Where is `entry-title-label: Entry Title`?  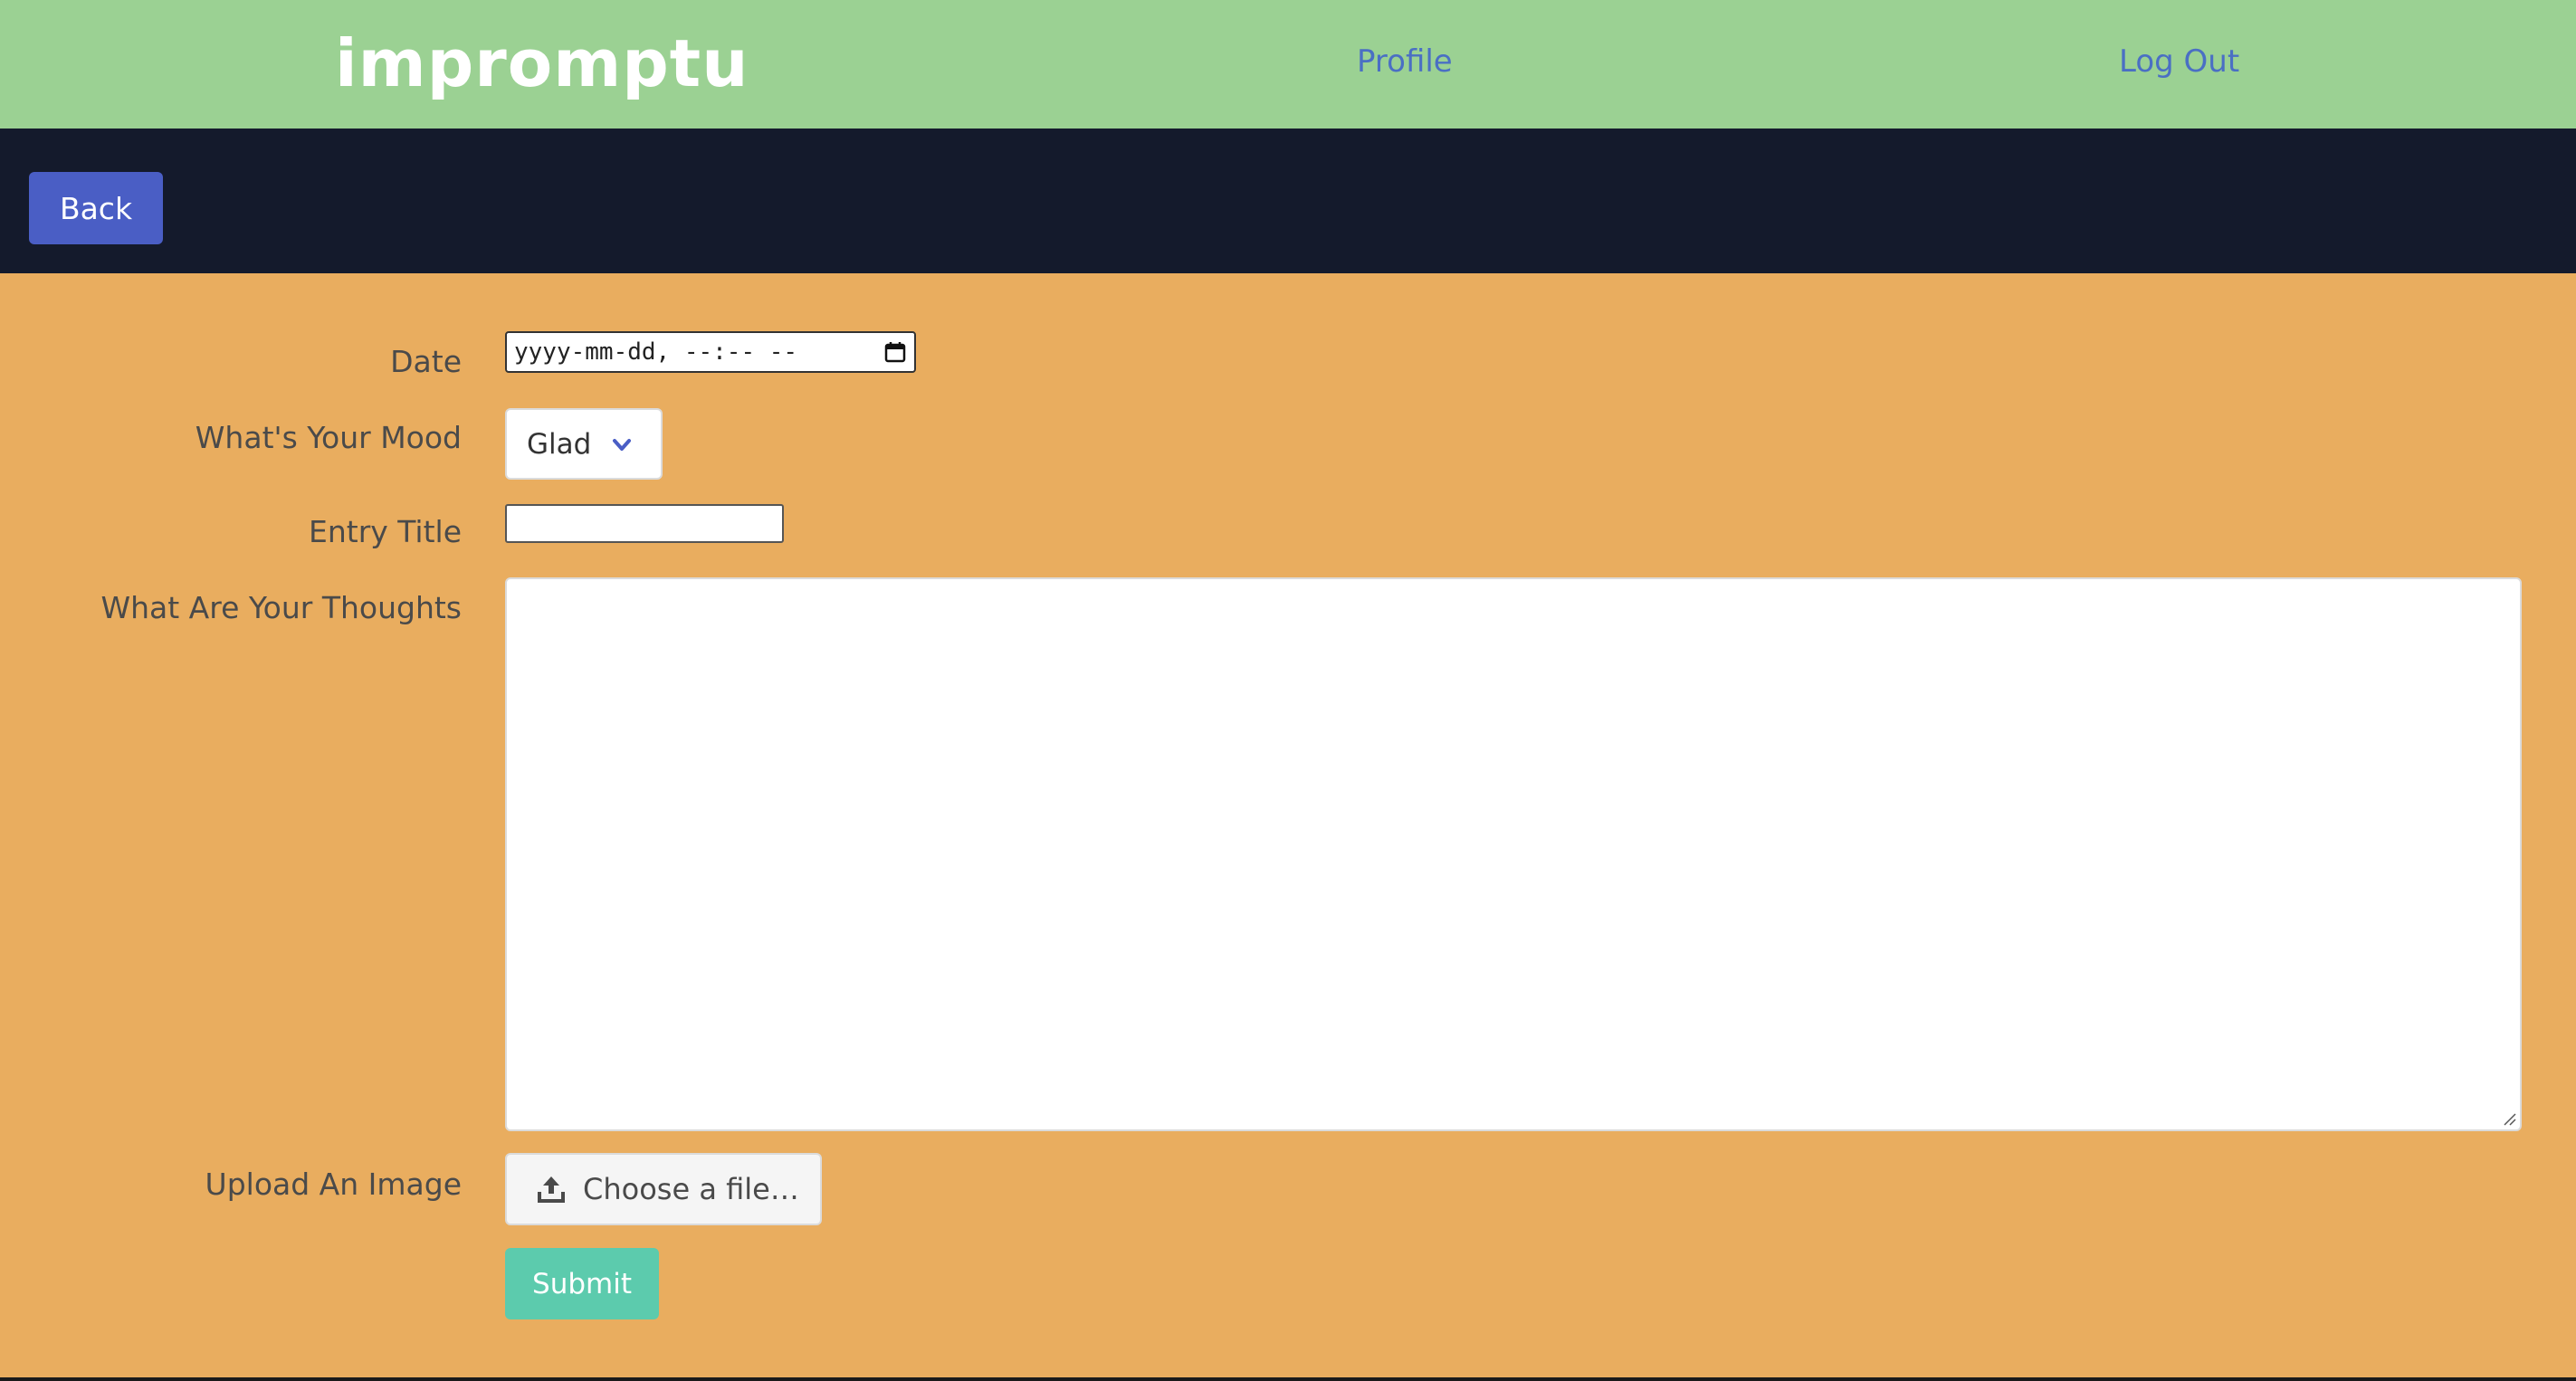
entry-title-label: Entry Title is located at coordinates (385, 531).